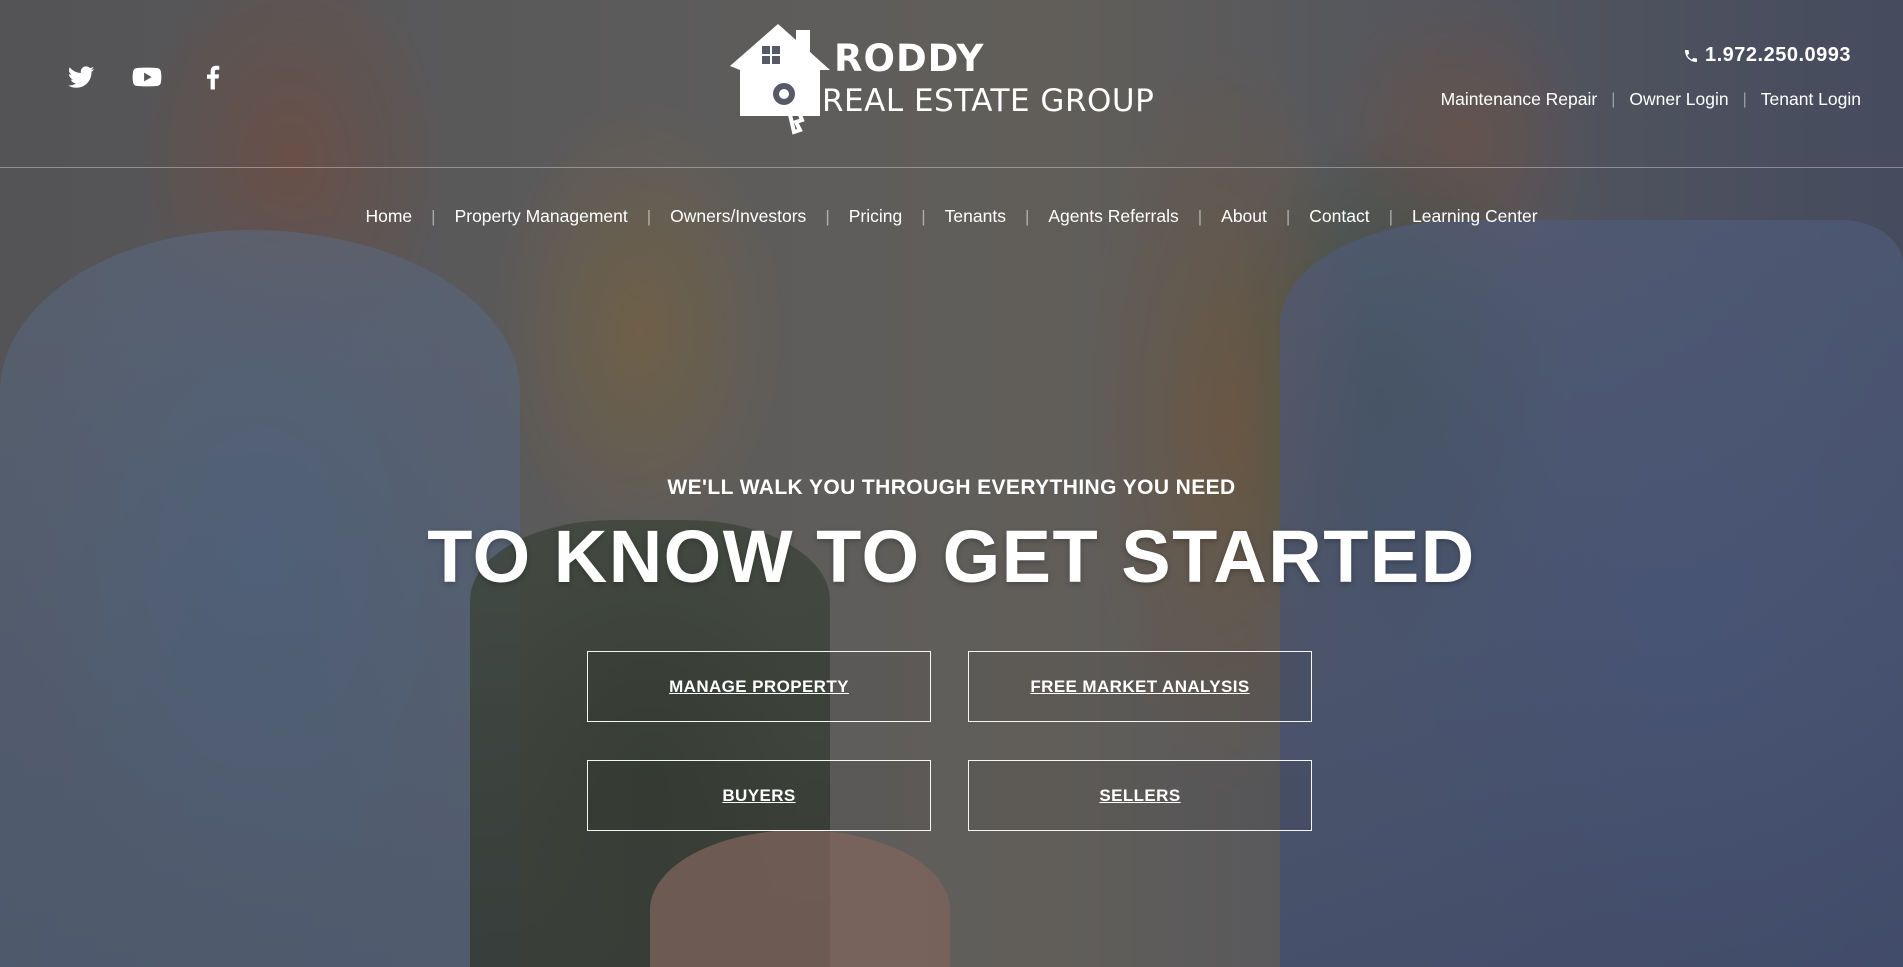  I want to click on twitter-link, so click(81, 77).